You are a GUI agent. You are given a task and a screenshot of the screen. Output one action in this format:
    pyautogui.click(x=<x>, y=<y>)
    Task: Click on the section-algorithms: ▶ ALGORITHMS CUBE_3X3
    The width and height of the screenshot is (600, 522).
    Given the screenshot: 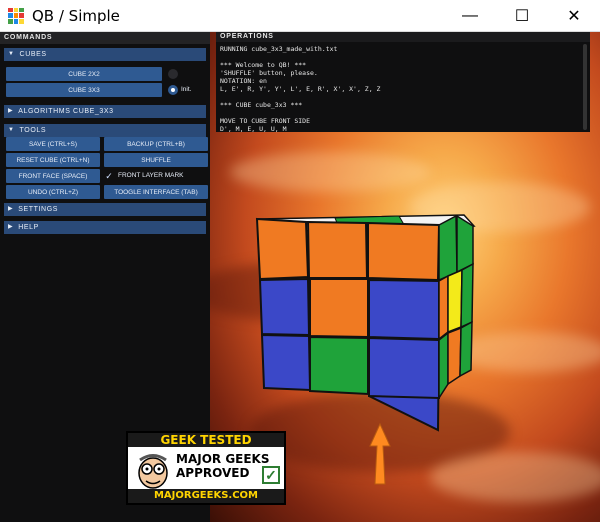 What is the action you would take?
    pyautogui.click(x=105, y=111)
    